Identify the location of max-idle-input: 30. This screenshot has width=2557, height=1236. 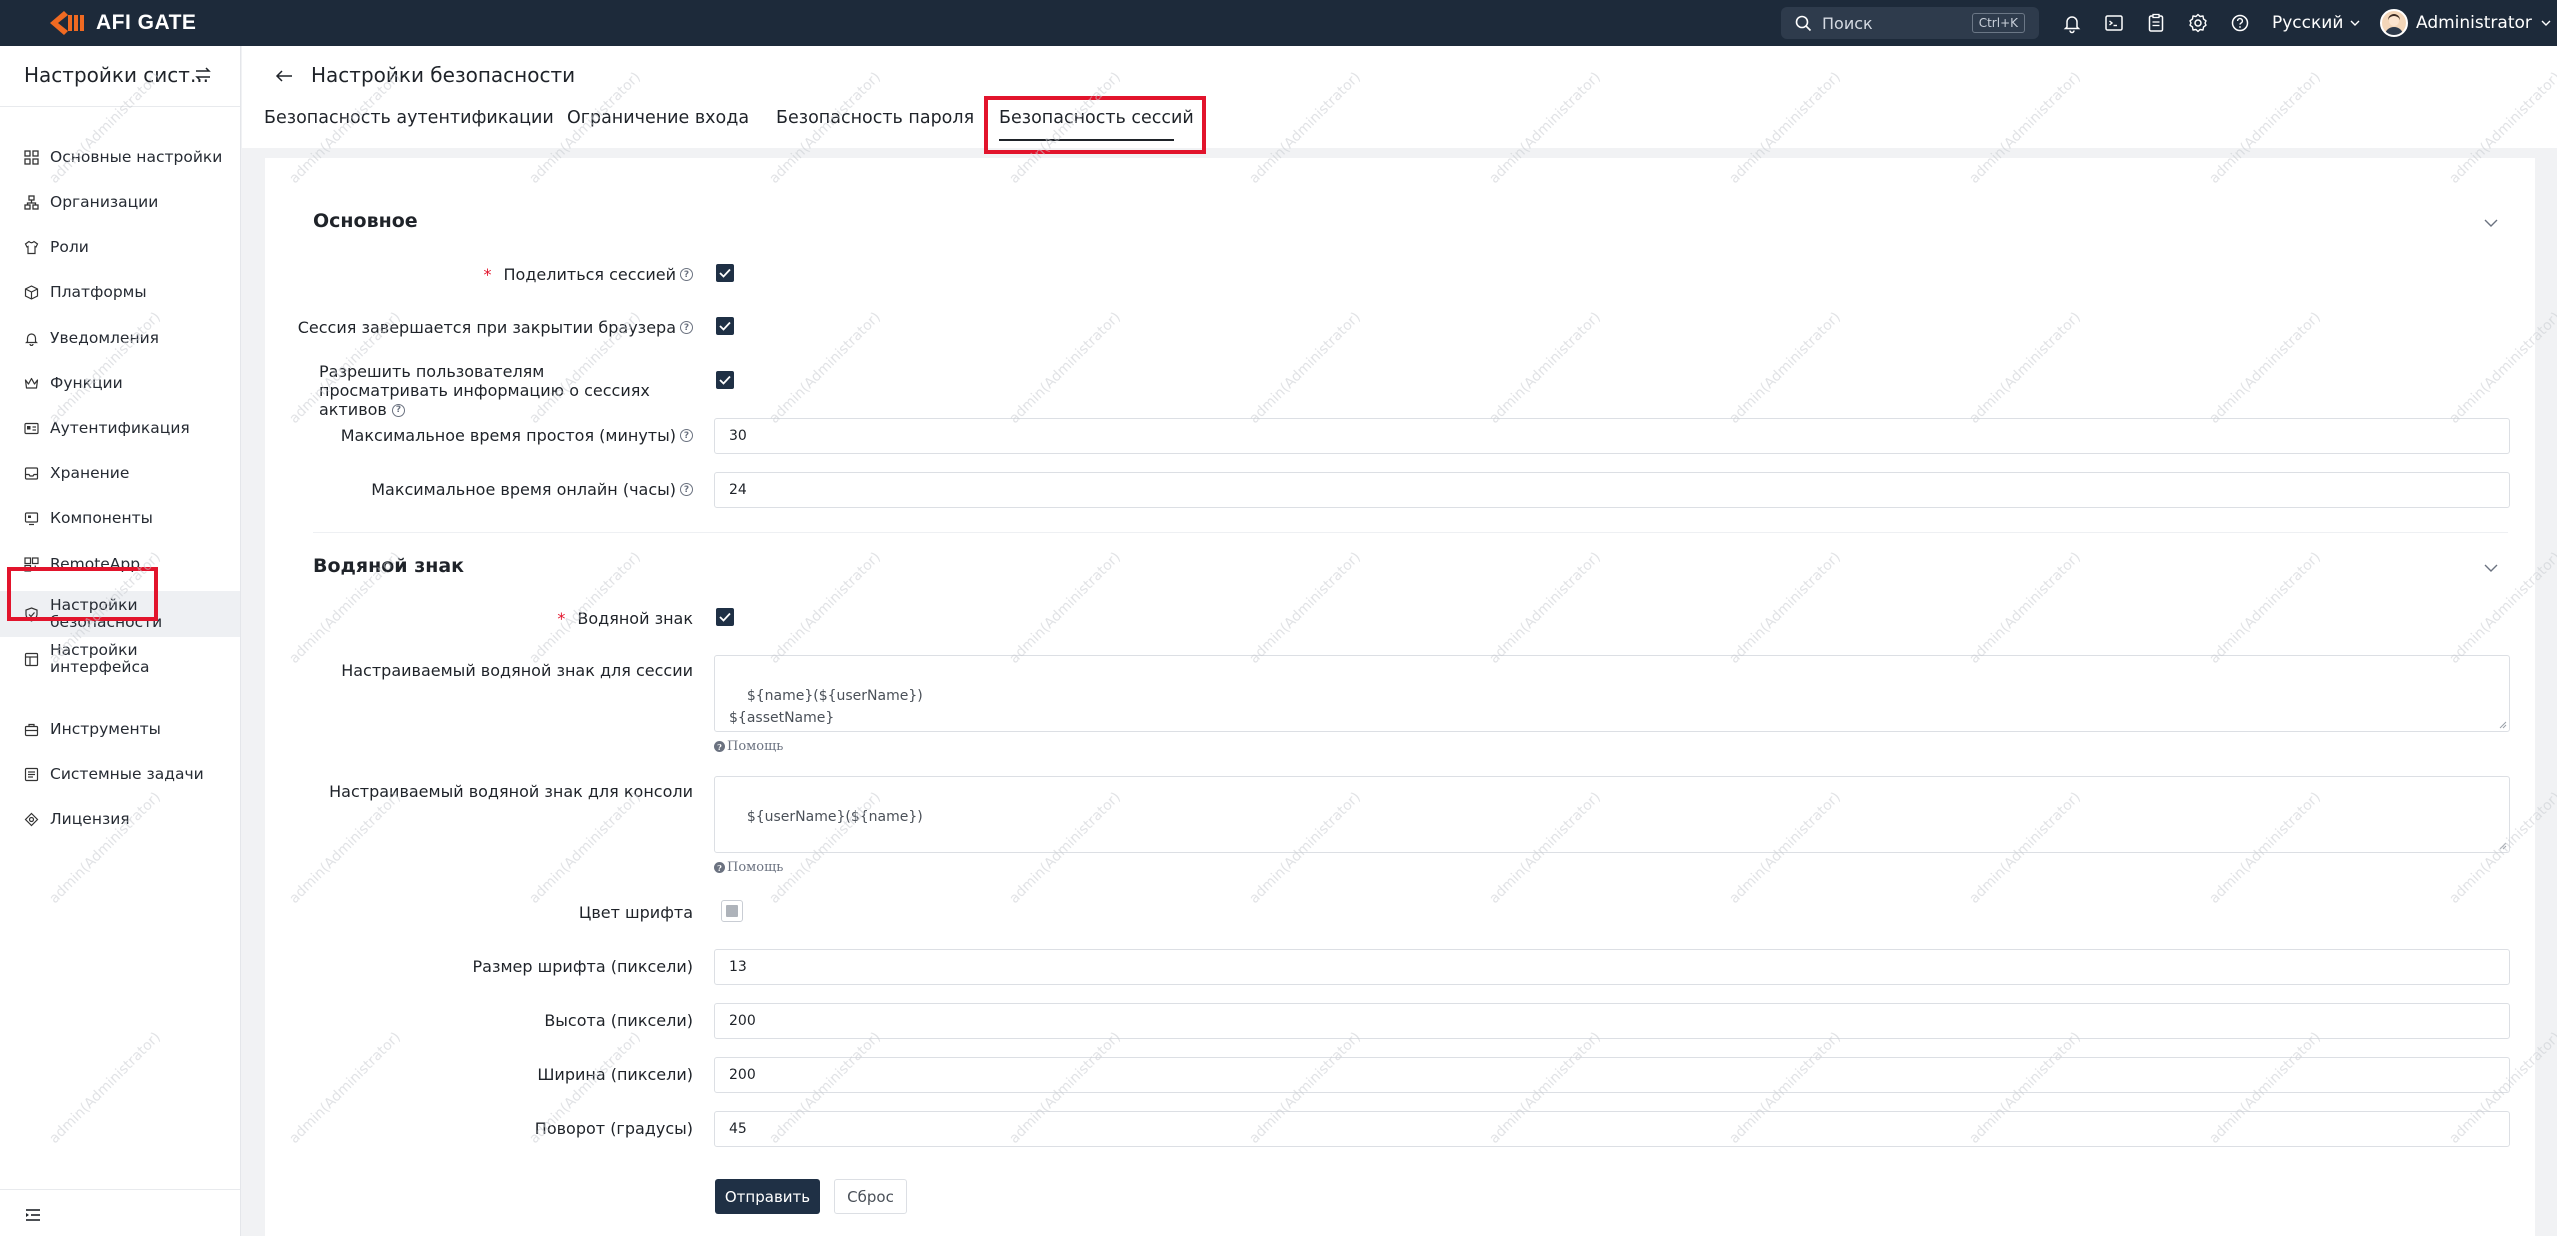
(1612, 436).